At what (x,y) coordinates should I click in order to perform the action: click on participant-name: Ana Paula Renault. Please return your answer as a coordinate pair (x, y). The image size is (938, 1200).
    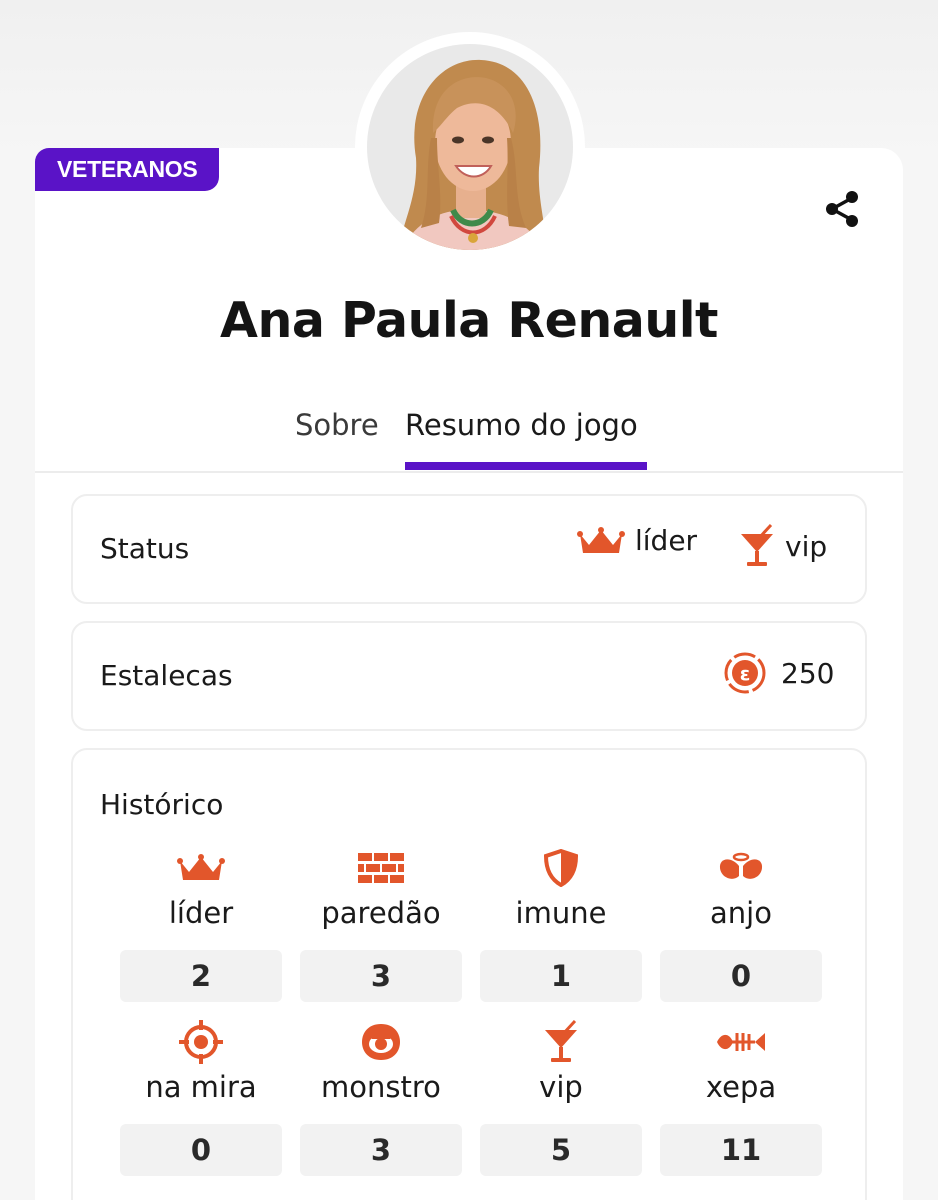
    Looking at the image, I should click on (469, 320).